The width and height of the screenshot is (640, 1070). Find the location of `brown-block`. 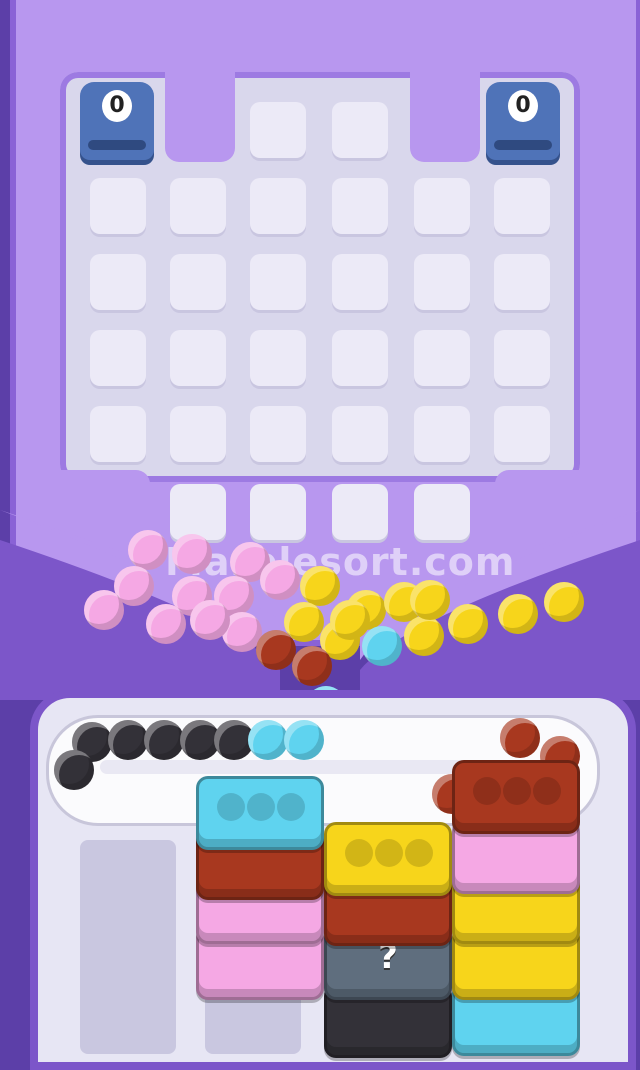

brown-block is located at coordinates (516, 797).